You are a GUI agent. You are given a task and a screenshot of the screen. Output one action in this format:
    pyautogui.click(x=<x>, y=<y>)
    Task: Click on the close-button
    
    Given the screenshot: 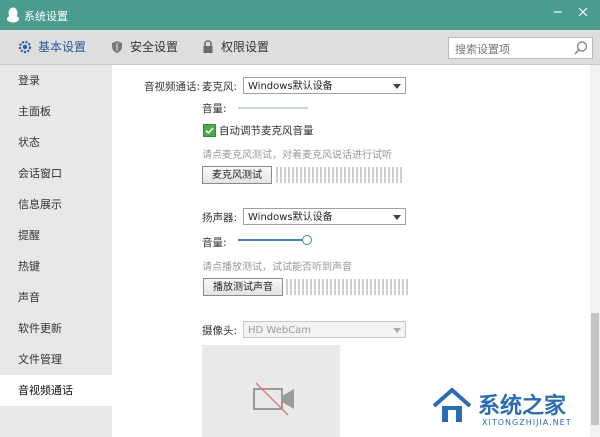 What is the action you would take?
    pyautogui.click(x=583, y=14)
    